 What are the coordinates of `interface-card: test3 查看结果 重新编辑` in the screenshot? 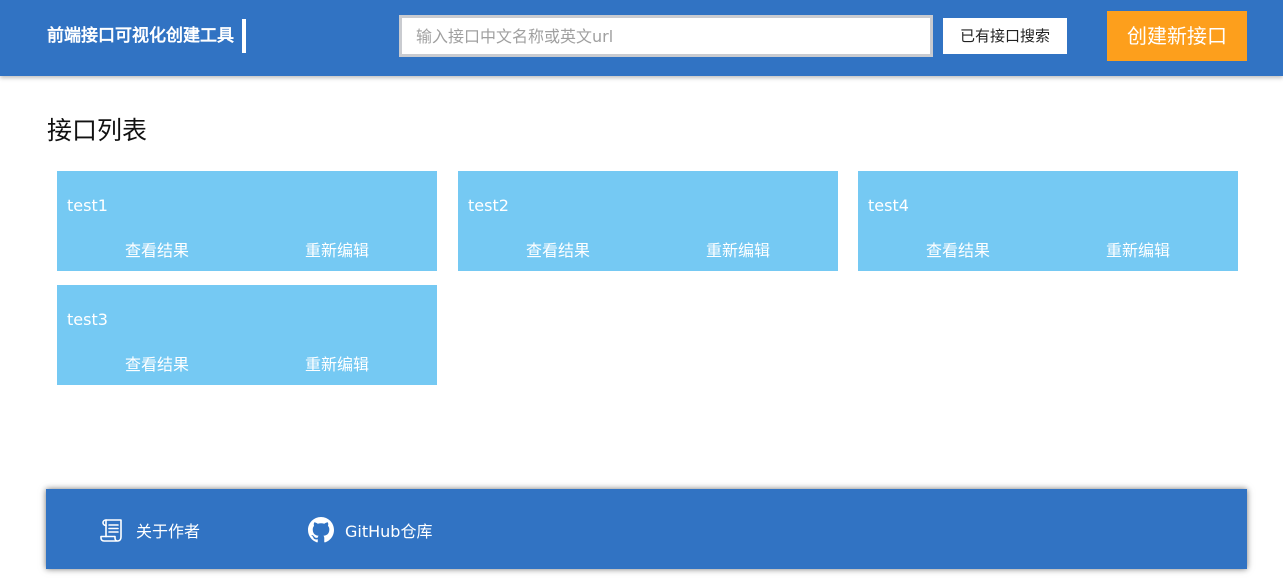 It's located at (247, 335).